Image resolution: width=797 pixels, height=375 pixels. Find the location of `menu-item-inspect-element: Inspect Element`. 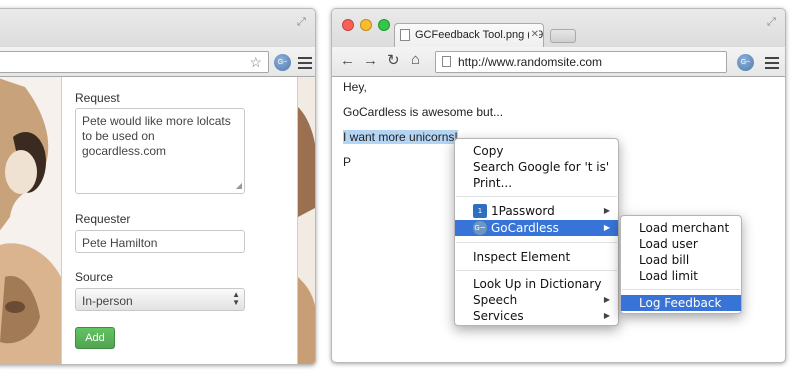

menu-item-inspect-element: Inspect Element is located at coordinates (536, 257).